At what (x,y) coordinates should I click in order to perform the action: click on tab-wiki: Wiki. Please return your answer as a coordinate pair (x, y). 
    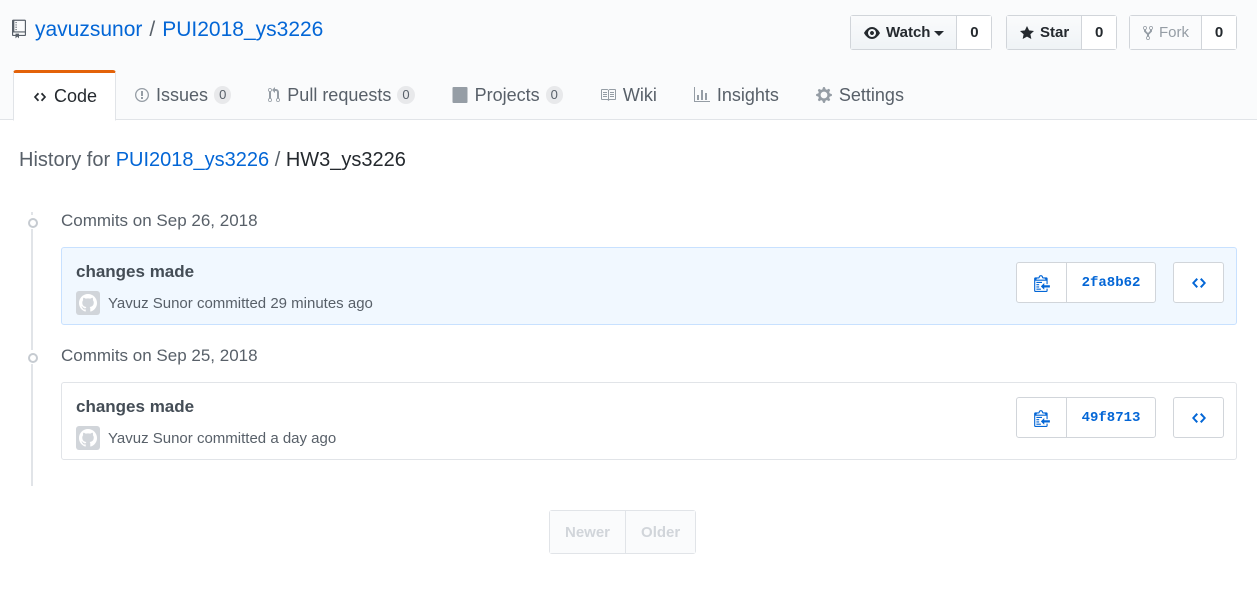
    Looking at the image, I should click on (628, 95).